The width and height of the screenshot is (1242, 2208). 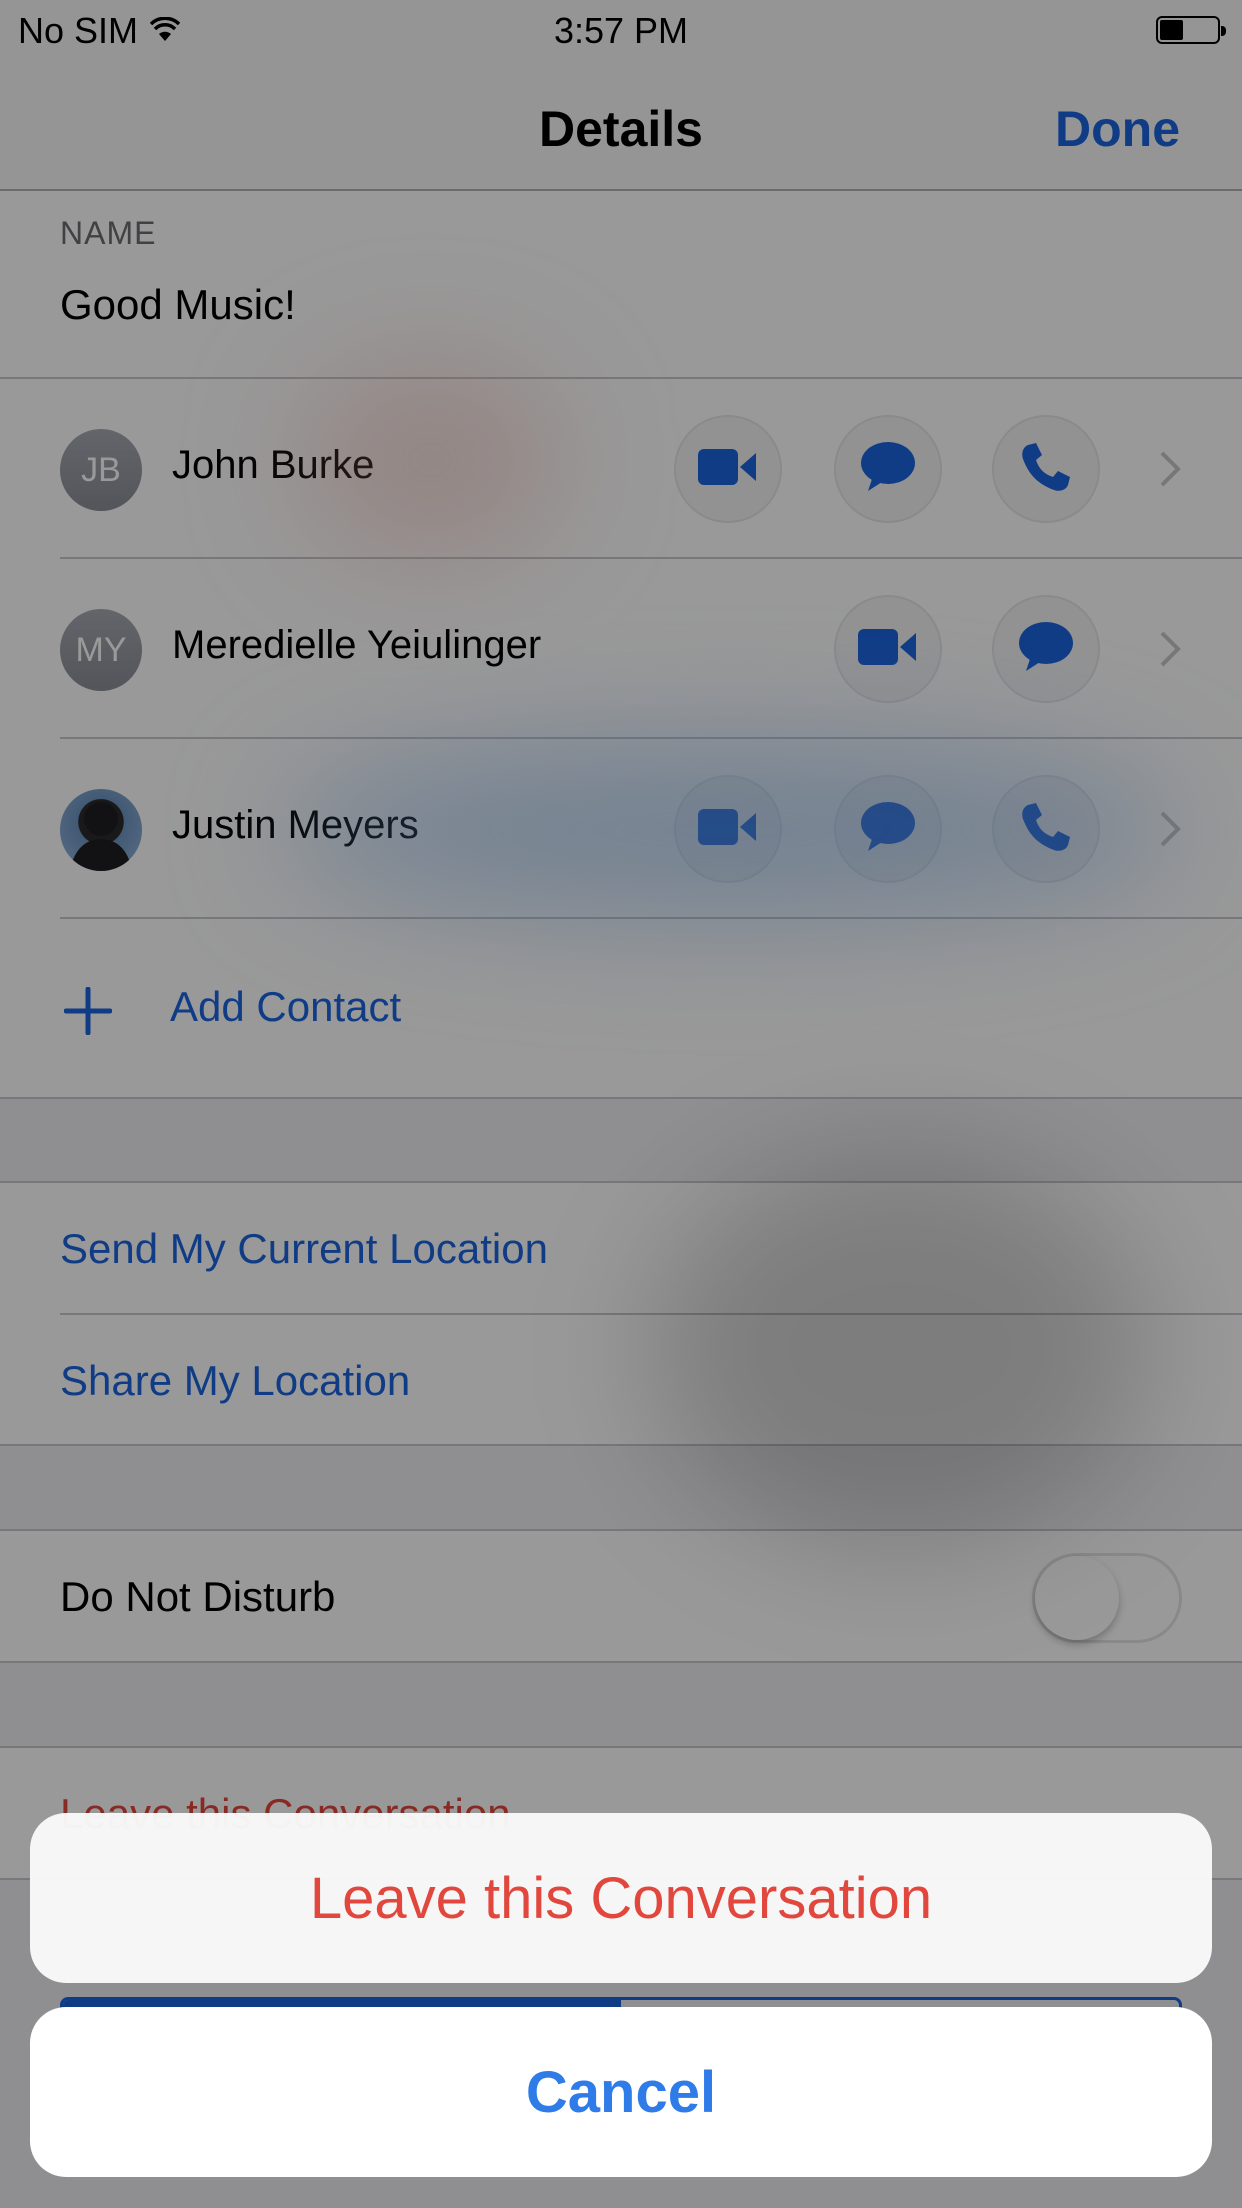 I want to click on action-sheet: Leave this Conversation, so click(x=621, y=1898).